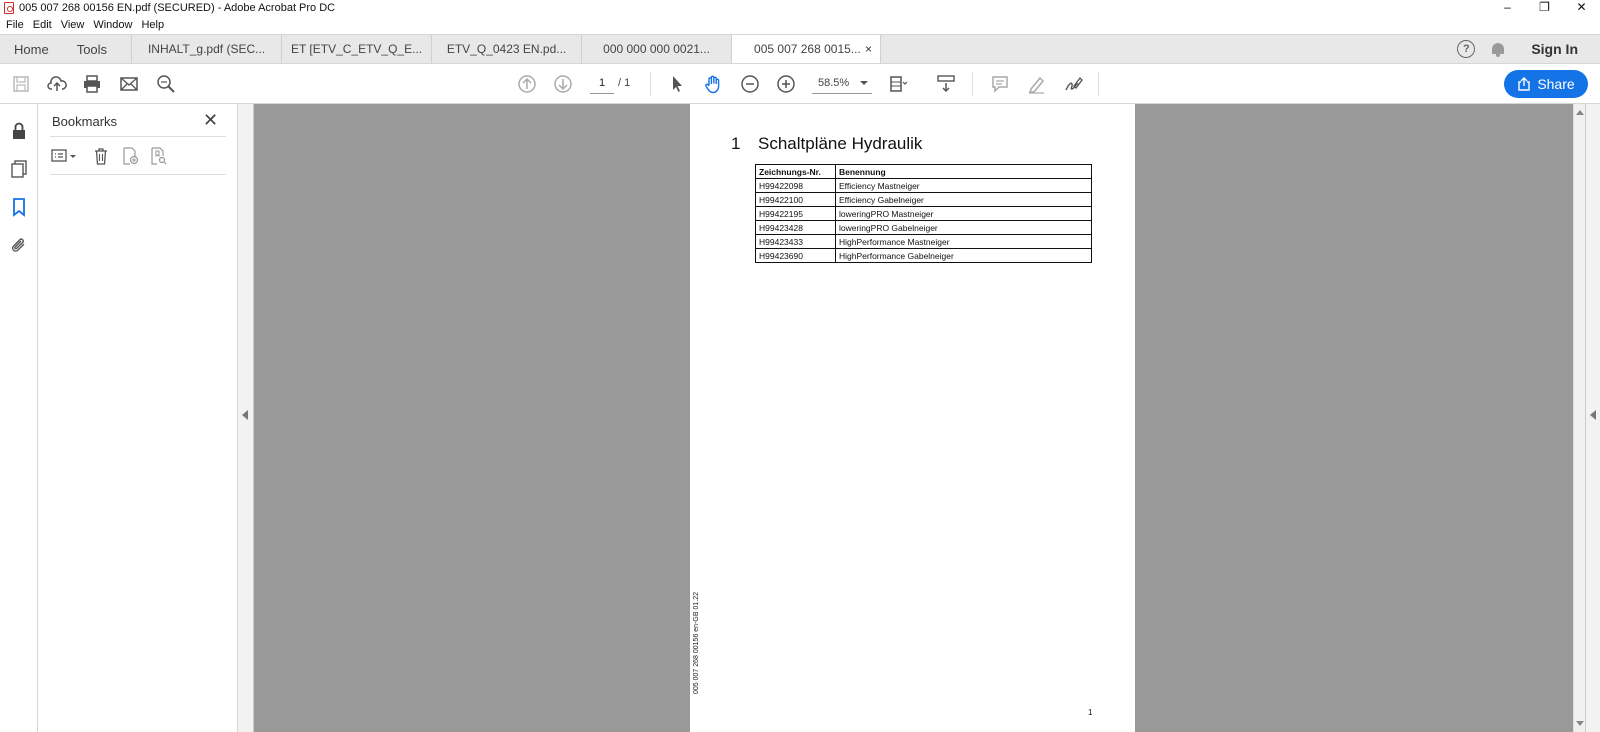  What do you see at coordinates (158, 156) in the screenshot?
I see `bookmark-properties-icon` at bounding box center [158, 156].